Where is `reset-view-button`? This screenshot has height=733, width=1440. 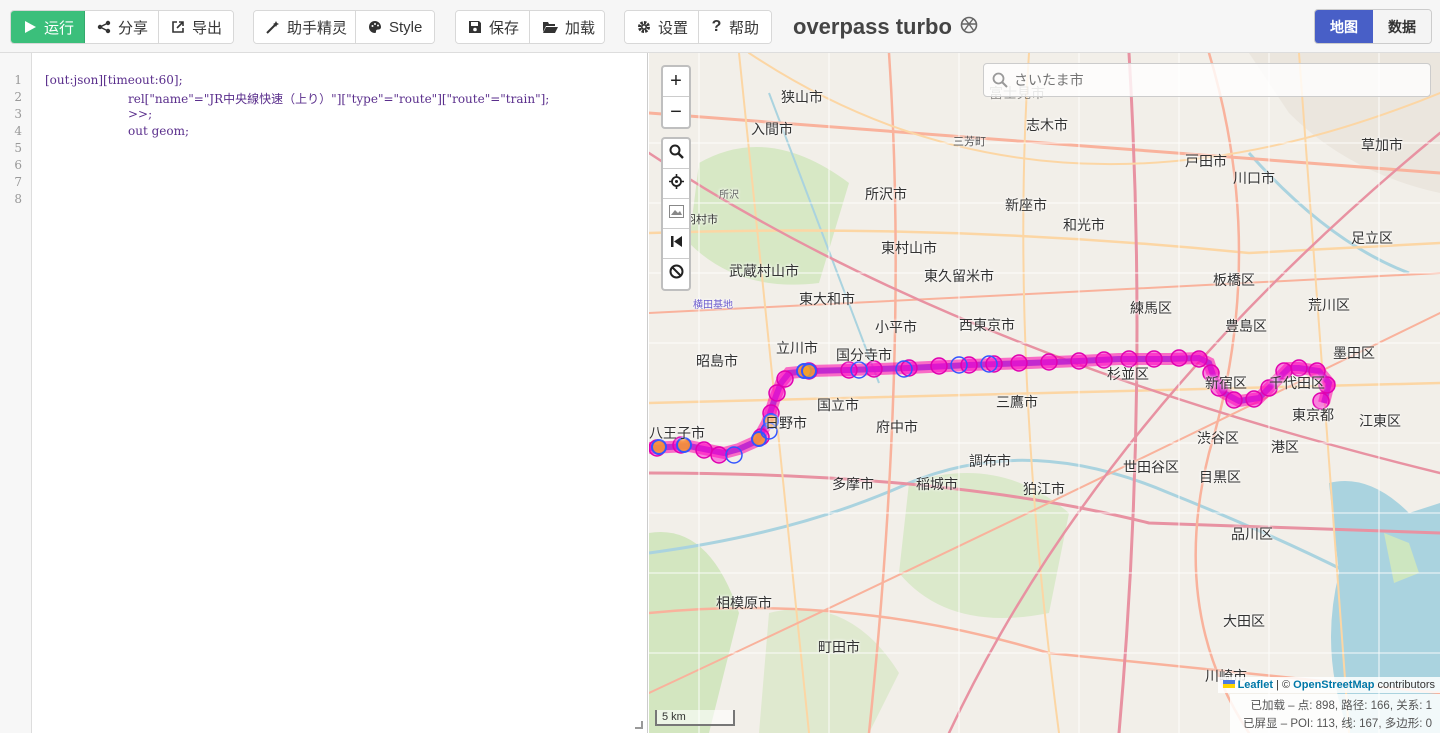
reset-view-button is located at coordinates (676, 244).